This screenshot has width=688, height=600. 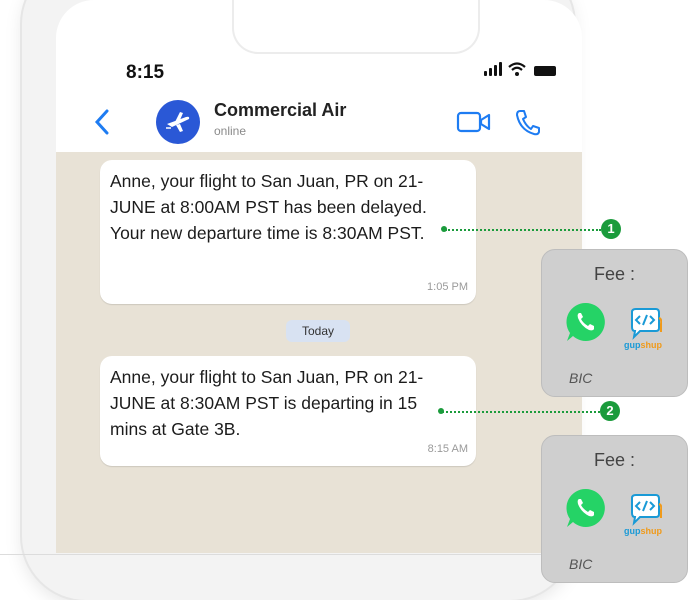 What do you see at coordinates (447, 287) in the screenshot?
I see `message-time: 1:05 PM` at bounding box center [447, 287].